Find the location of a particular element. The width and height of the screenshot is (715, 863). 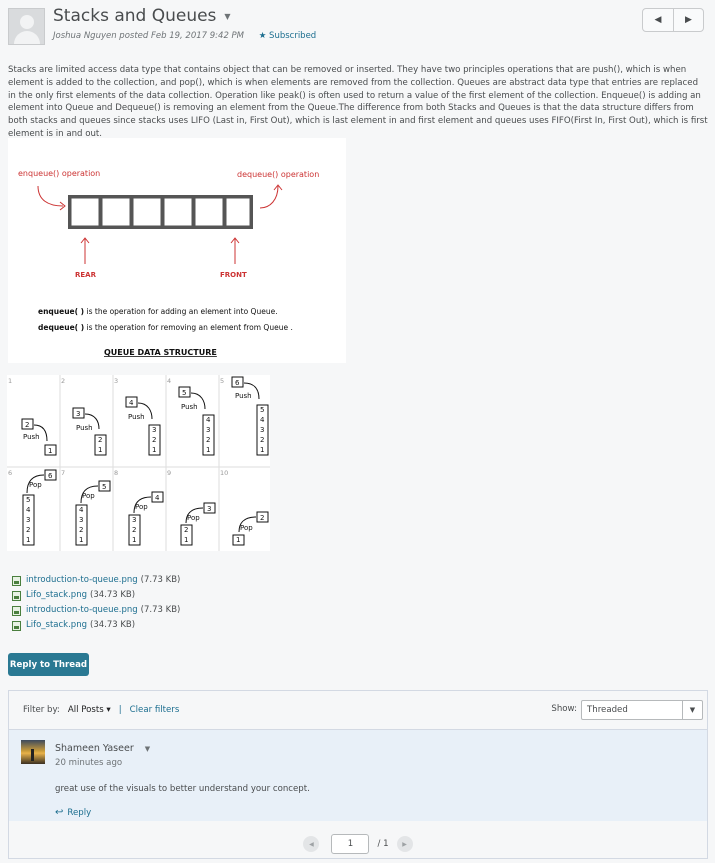

post-menu-caret-icon: ▼ is located at coordinates (147, 749).